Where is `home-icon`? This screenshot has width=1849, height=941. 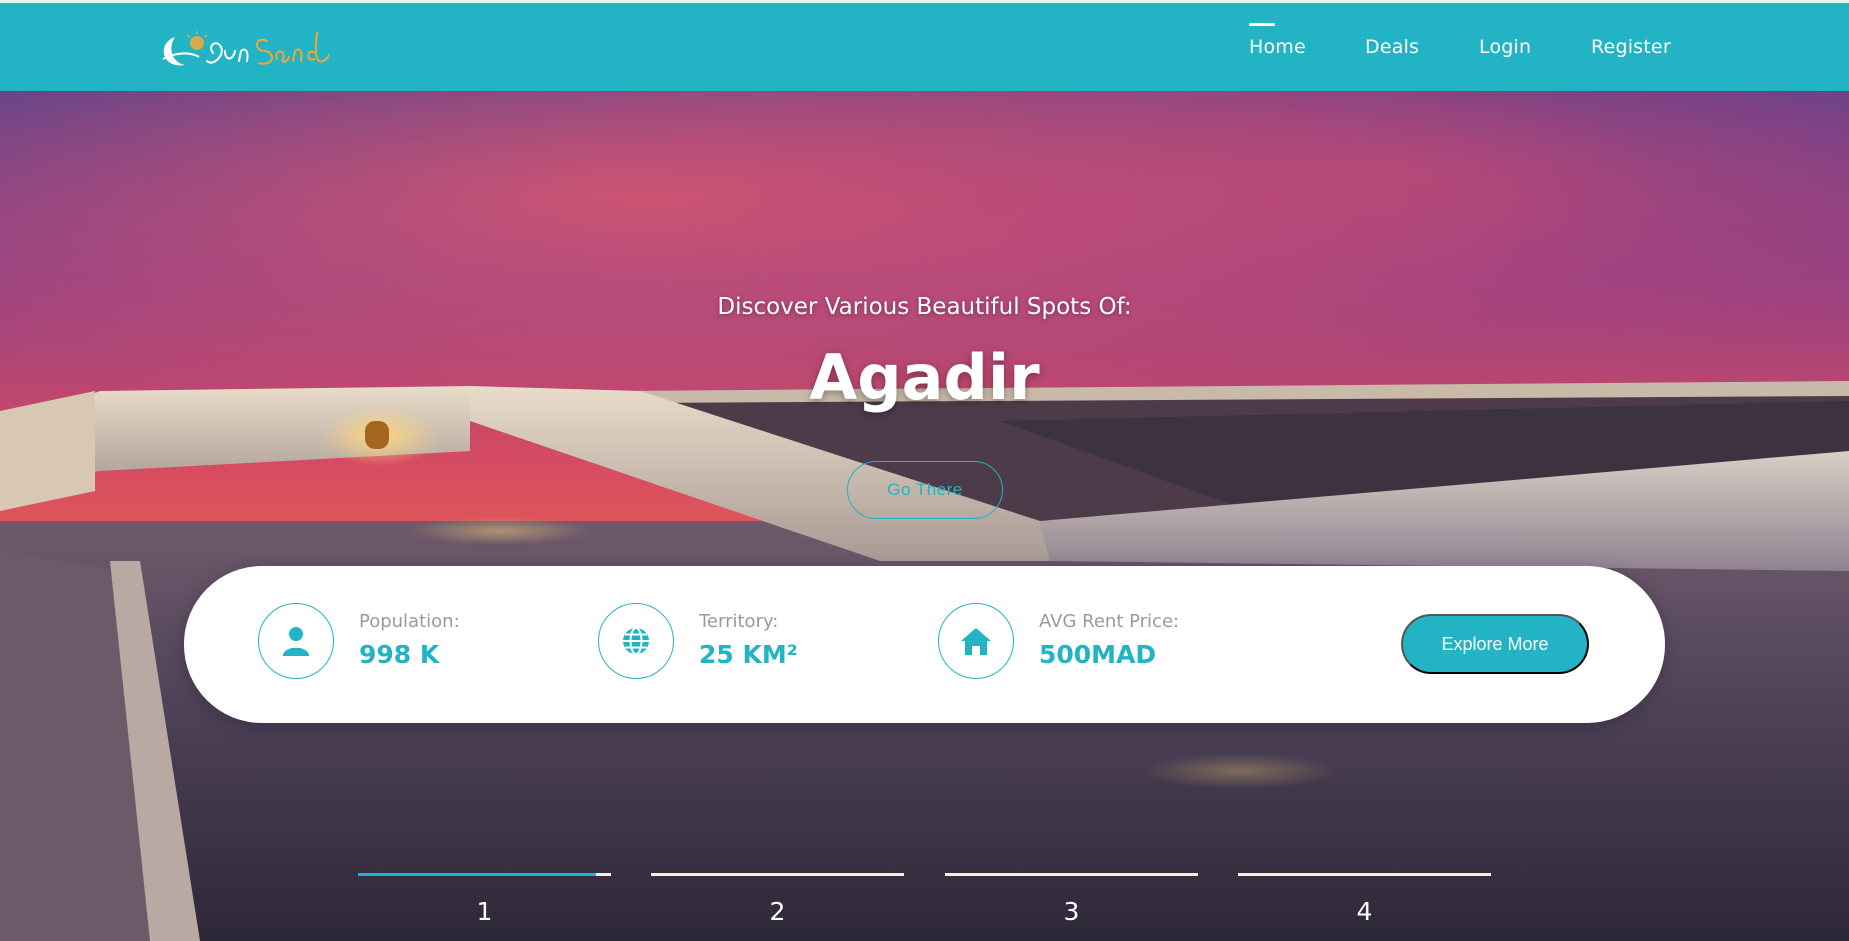
home-icon is located at coordinates (976, 641).